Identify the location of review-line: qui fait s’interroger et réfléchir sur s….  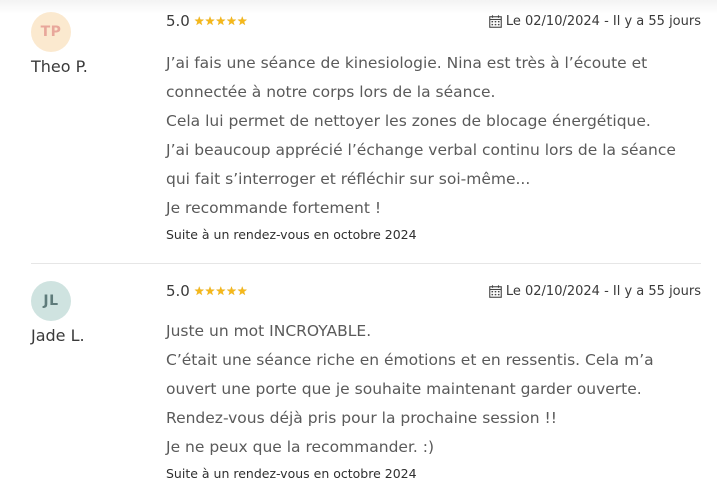
(348, 179).